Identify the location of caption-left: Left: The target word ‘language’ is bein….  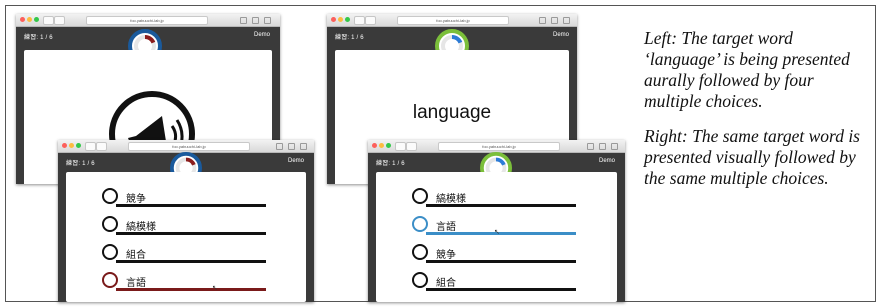
(747, 69).